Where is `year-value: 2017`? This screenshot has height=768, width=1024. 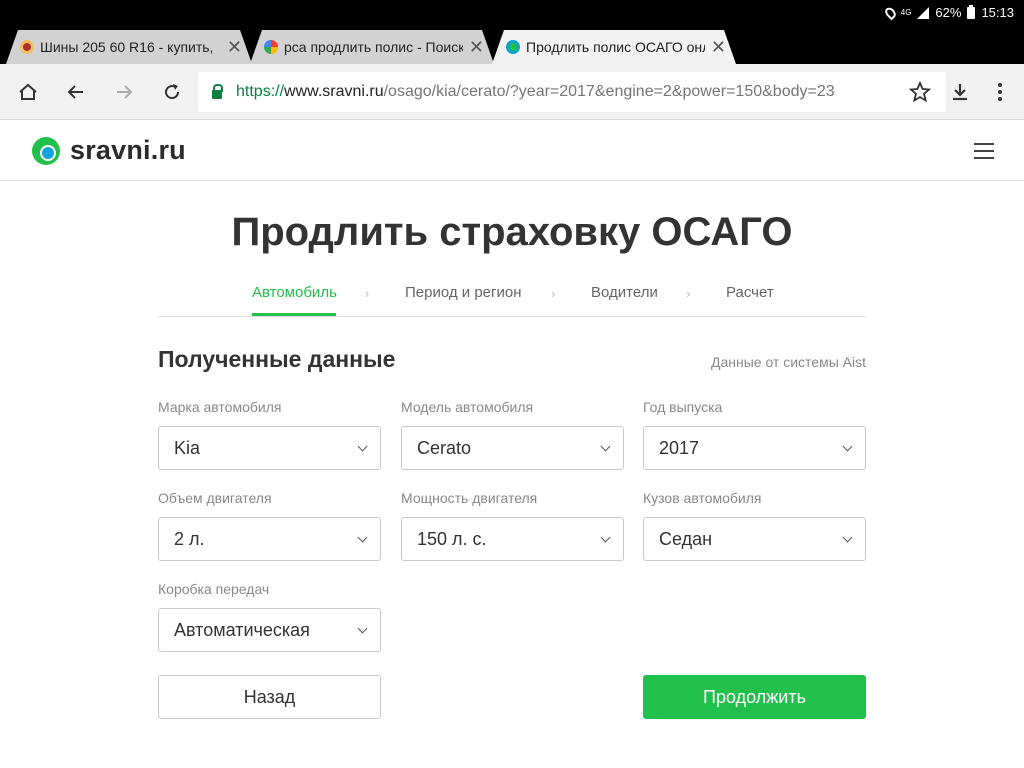 year-value: 2017 is located at coordinates (679, 447).